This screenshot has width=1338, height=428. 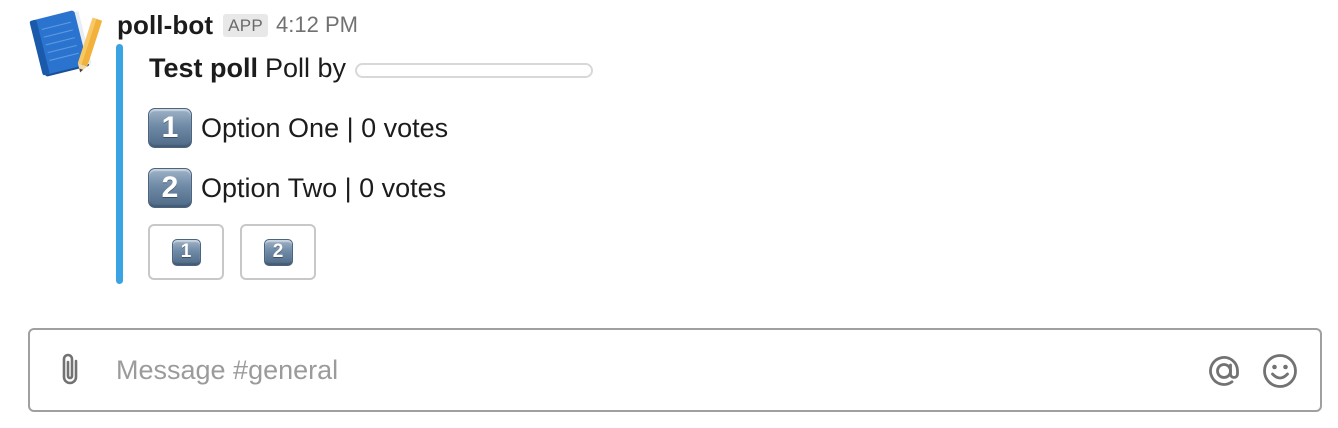 I want to click on notebook-icon, so click(x=66, y=43).